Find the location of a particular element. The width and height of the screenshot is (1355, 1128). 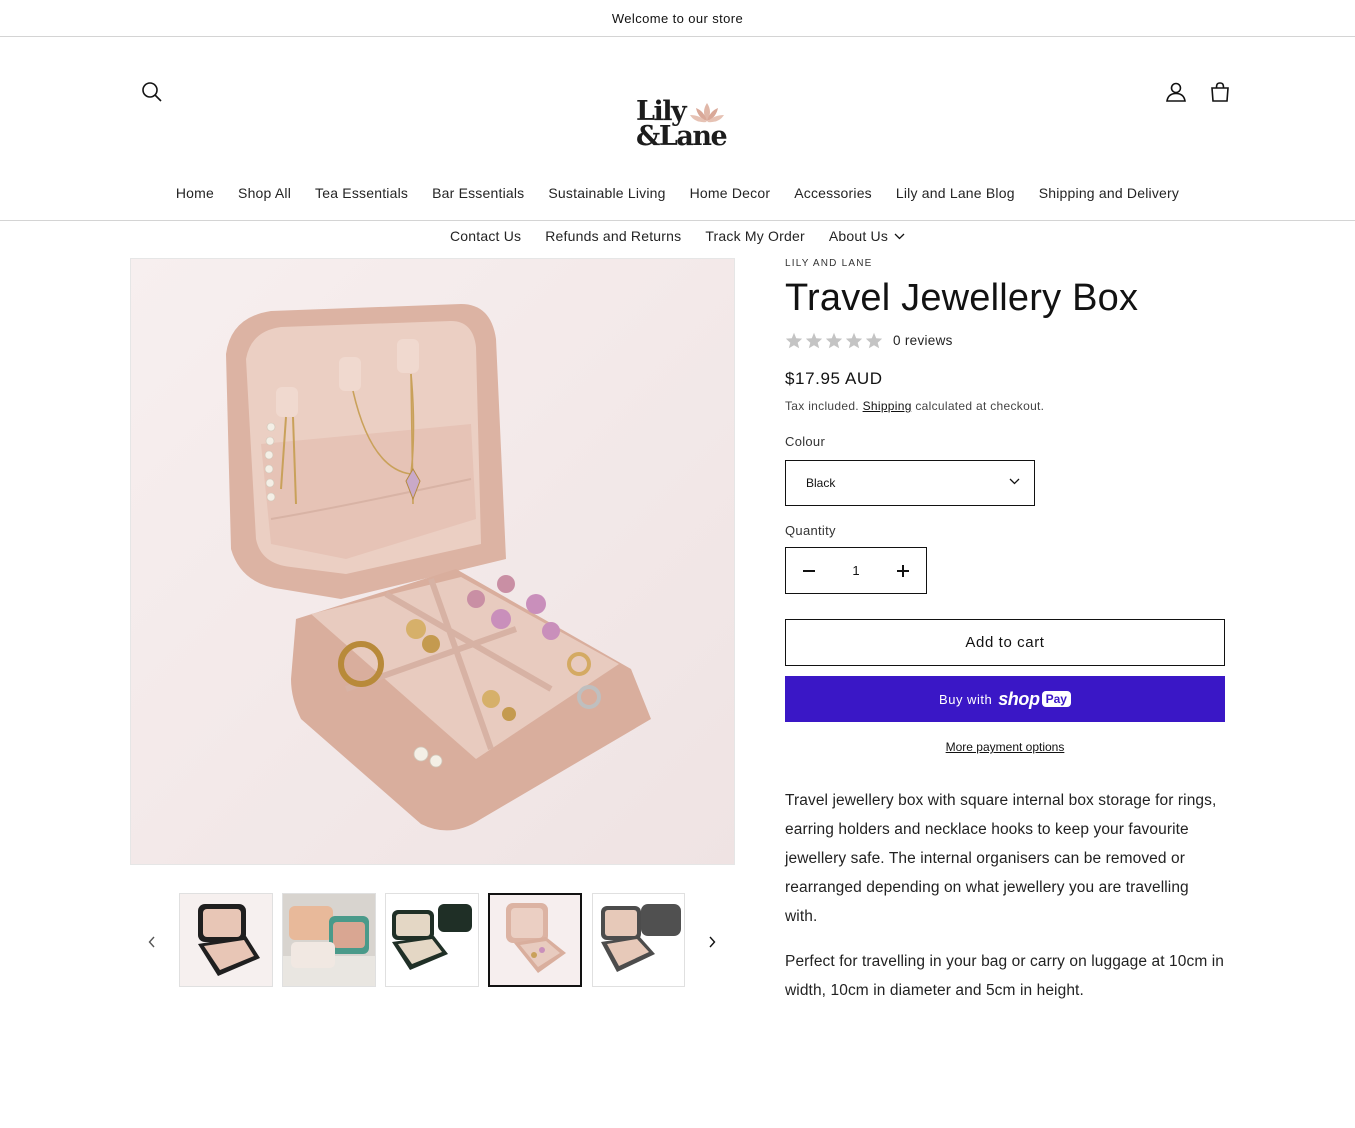

nav-accessories: Accessories is located at coordinates (833, 193).